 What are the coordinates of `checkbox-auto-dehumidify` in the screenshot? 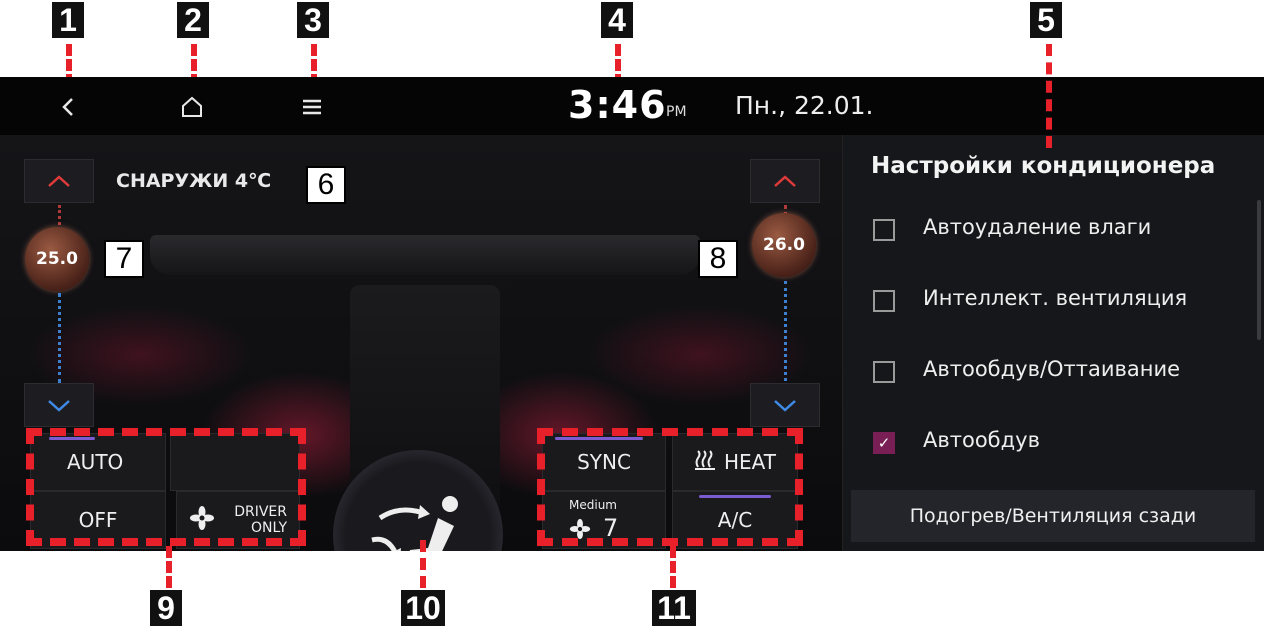 It's located at (884, 230).